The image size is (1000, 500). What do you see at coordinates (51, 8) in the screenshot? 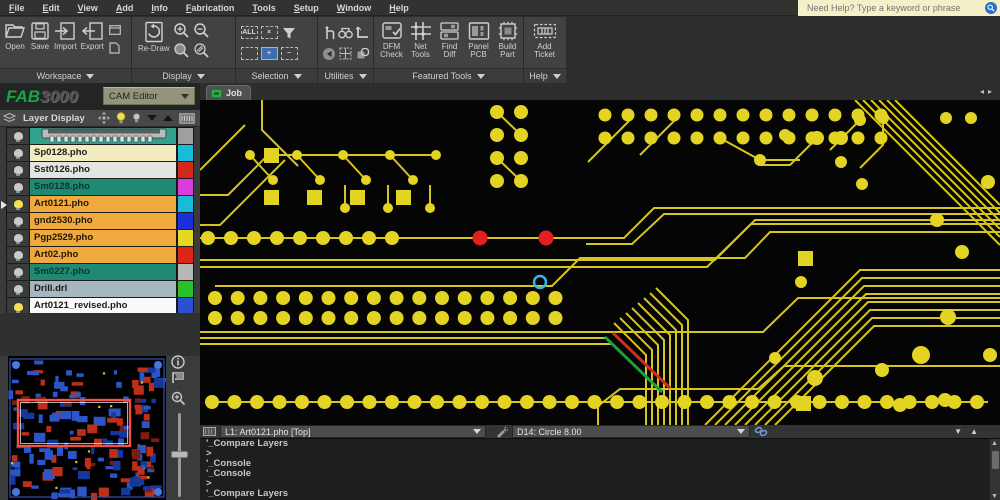
I see `menu-edit: Edit` at bounding box center [51, 8].